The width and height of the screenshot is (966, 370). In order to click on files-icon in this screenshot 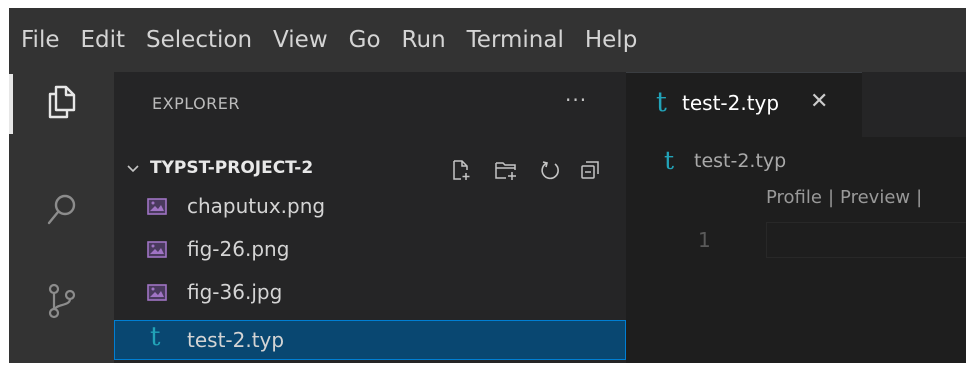, I will do `click(62, 104)`.